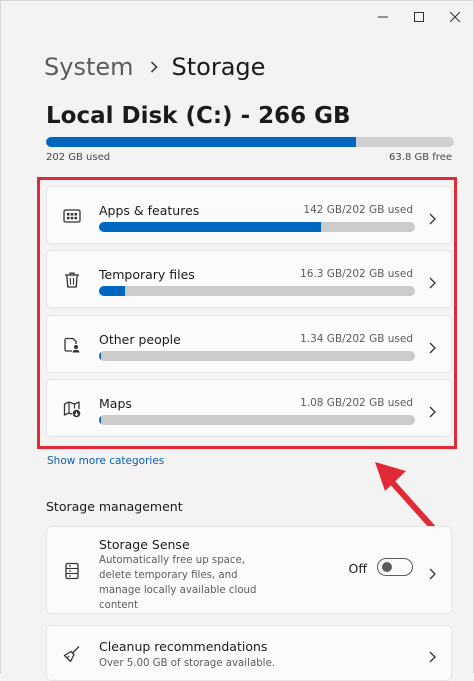 This screenshot has height=681, width=474. What do you see at coordinates (78, 157) in the screenshot?
I see `disk-used-label: 202 GB used` at bounding box center [78, 157].